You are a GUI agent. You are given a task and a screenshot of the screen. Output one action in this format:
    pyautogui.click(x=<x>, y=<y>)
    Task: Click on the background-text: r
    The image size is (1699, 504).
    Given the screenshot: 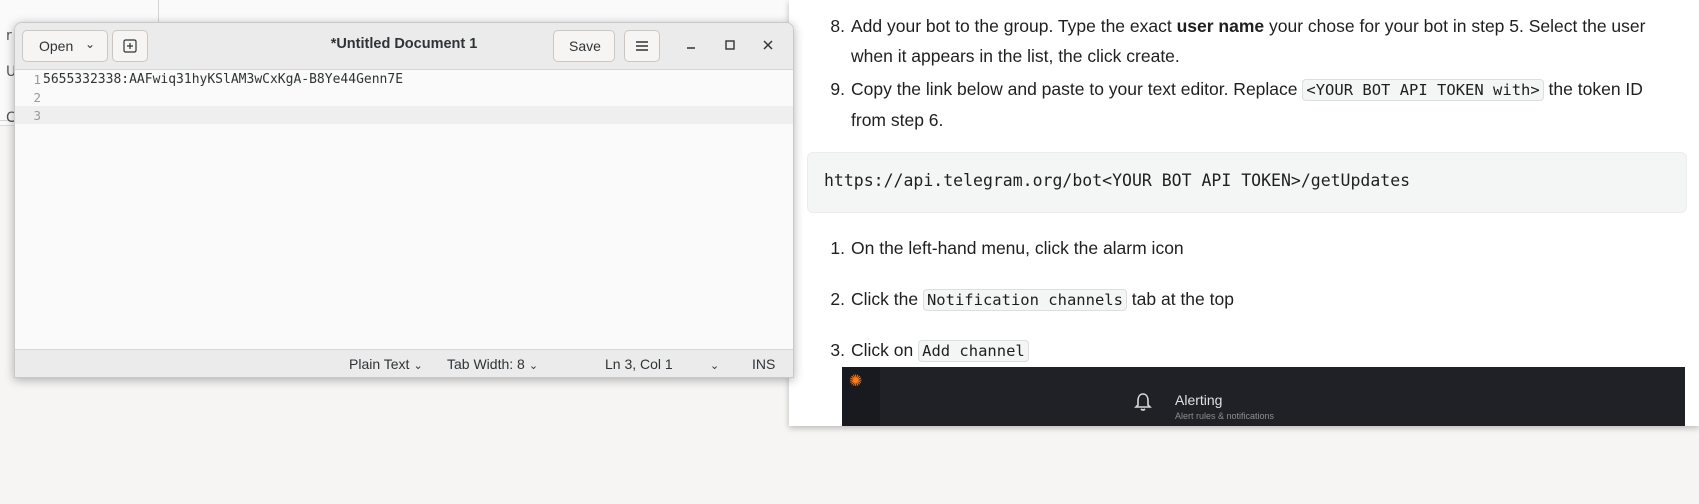 What is the action you would take?
    pyautogui.click(x=9, y=36)
    